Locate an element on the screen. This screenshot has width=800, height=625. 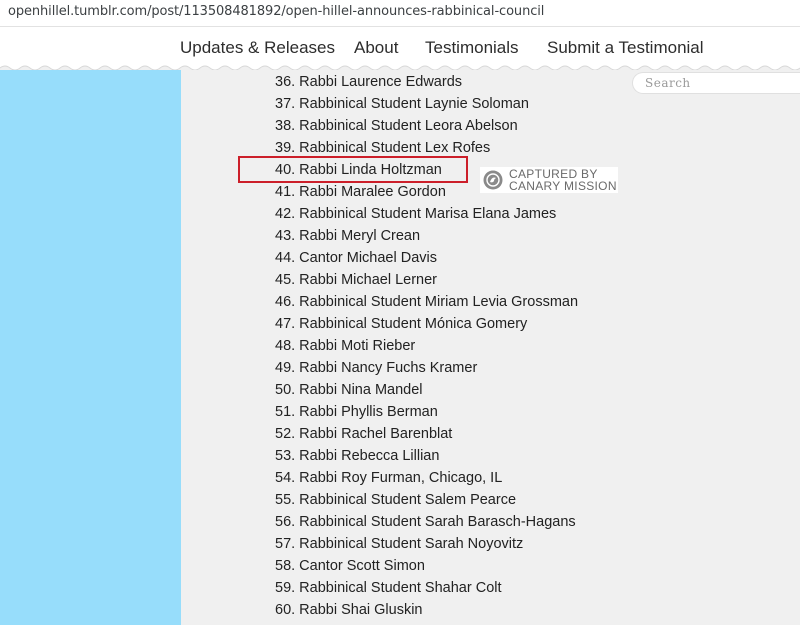
list-item: 36. Rabbi Laurence Edwards is located at coordinates (369, 82).